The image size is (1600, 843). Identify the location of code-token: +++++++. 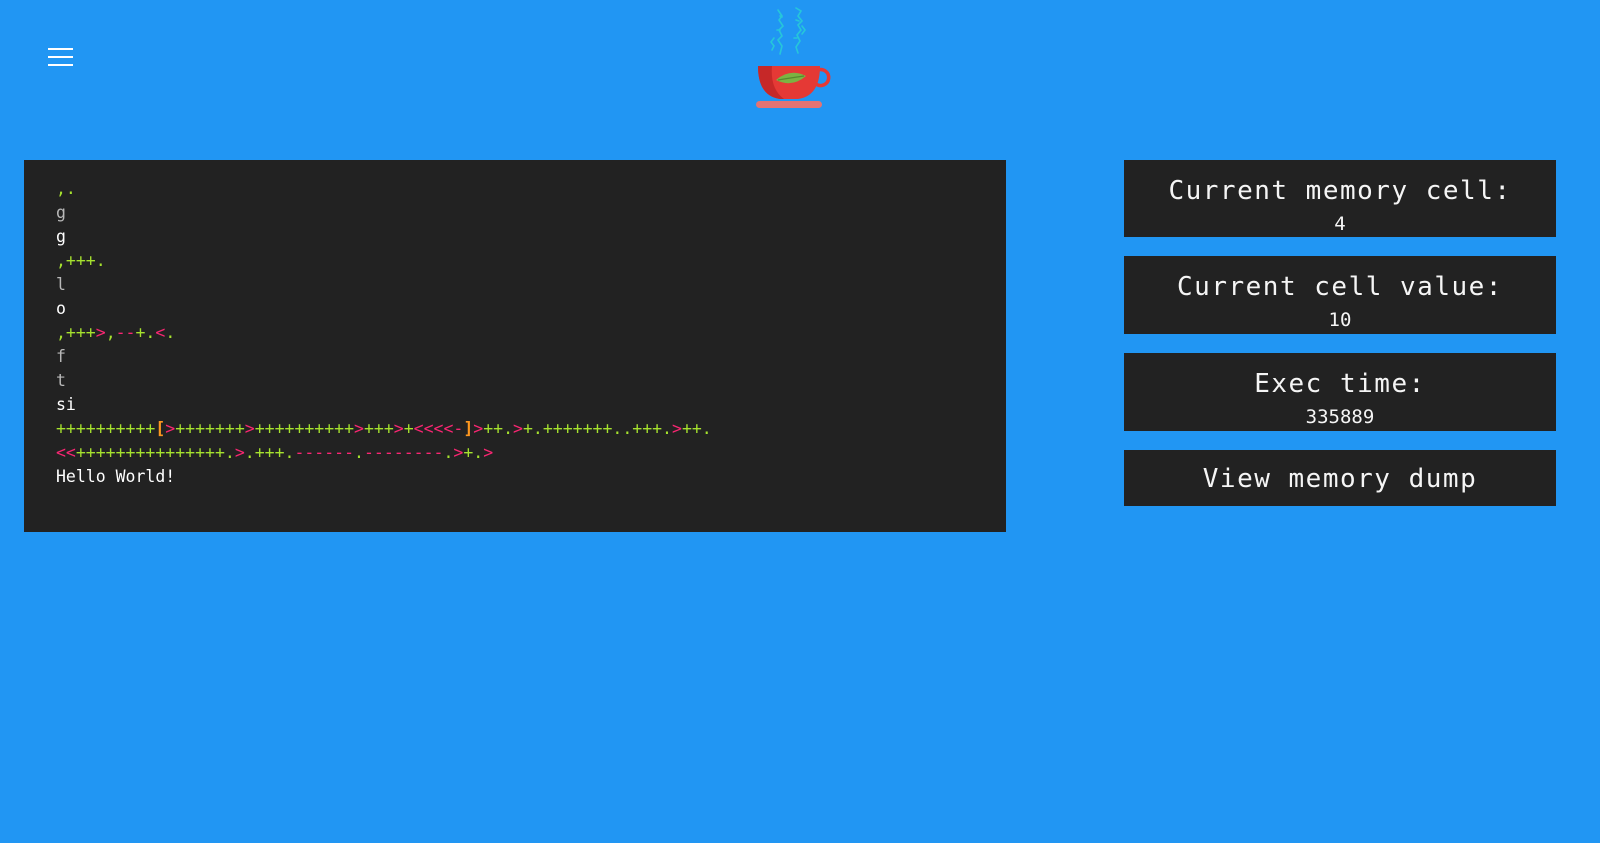
(210, 428).